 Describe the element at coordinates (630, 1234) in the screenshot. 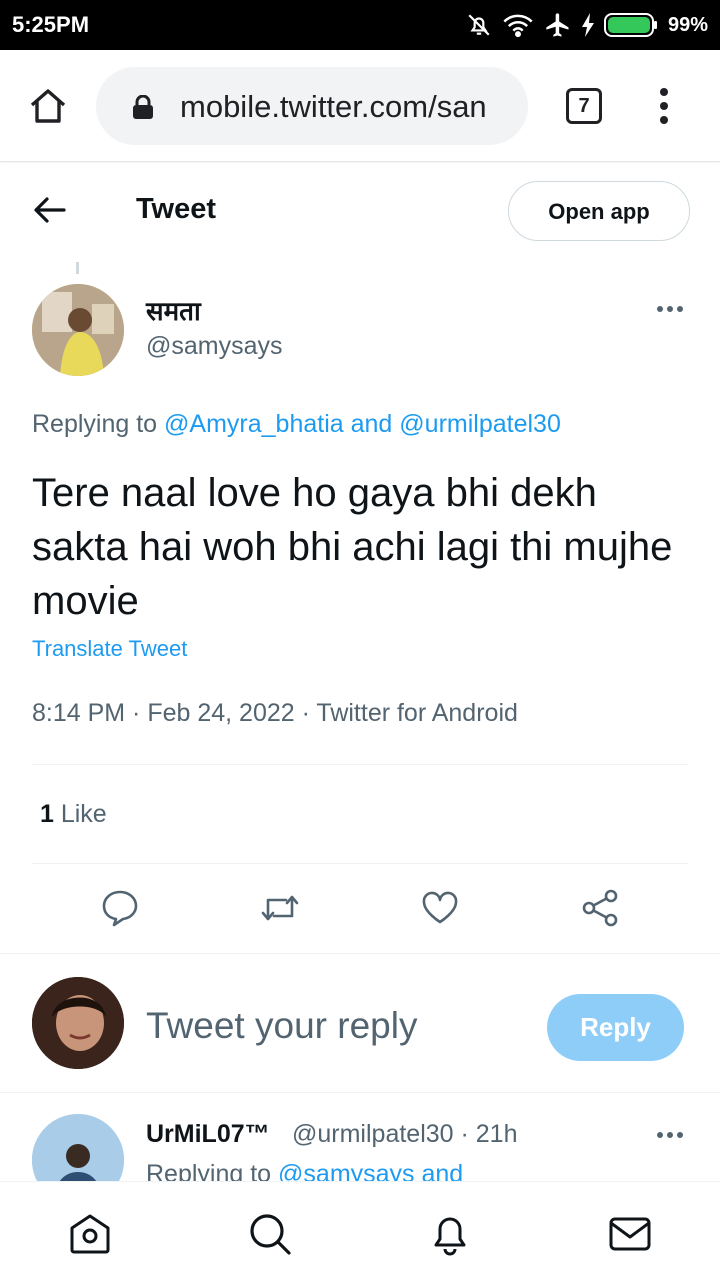

I see `messages-icon` at that location.